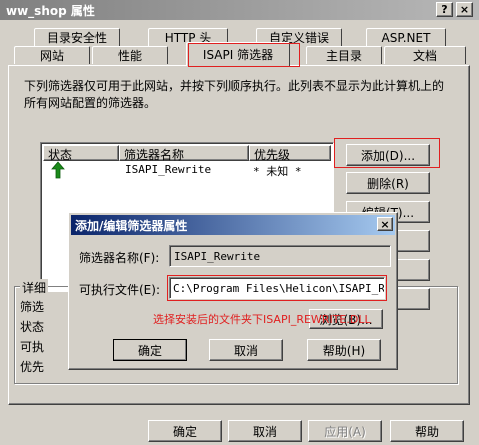  Describe the element at coordinates (185, 431) in the screenshot. I see `ok-button: 确定` at that location.